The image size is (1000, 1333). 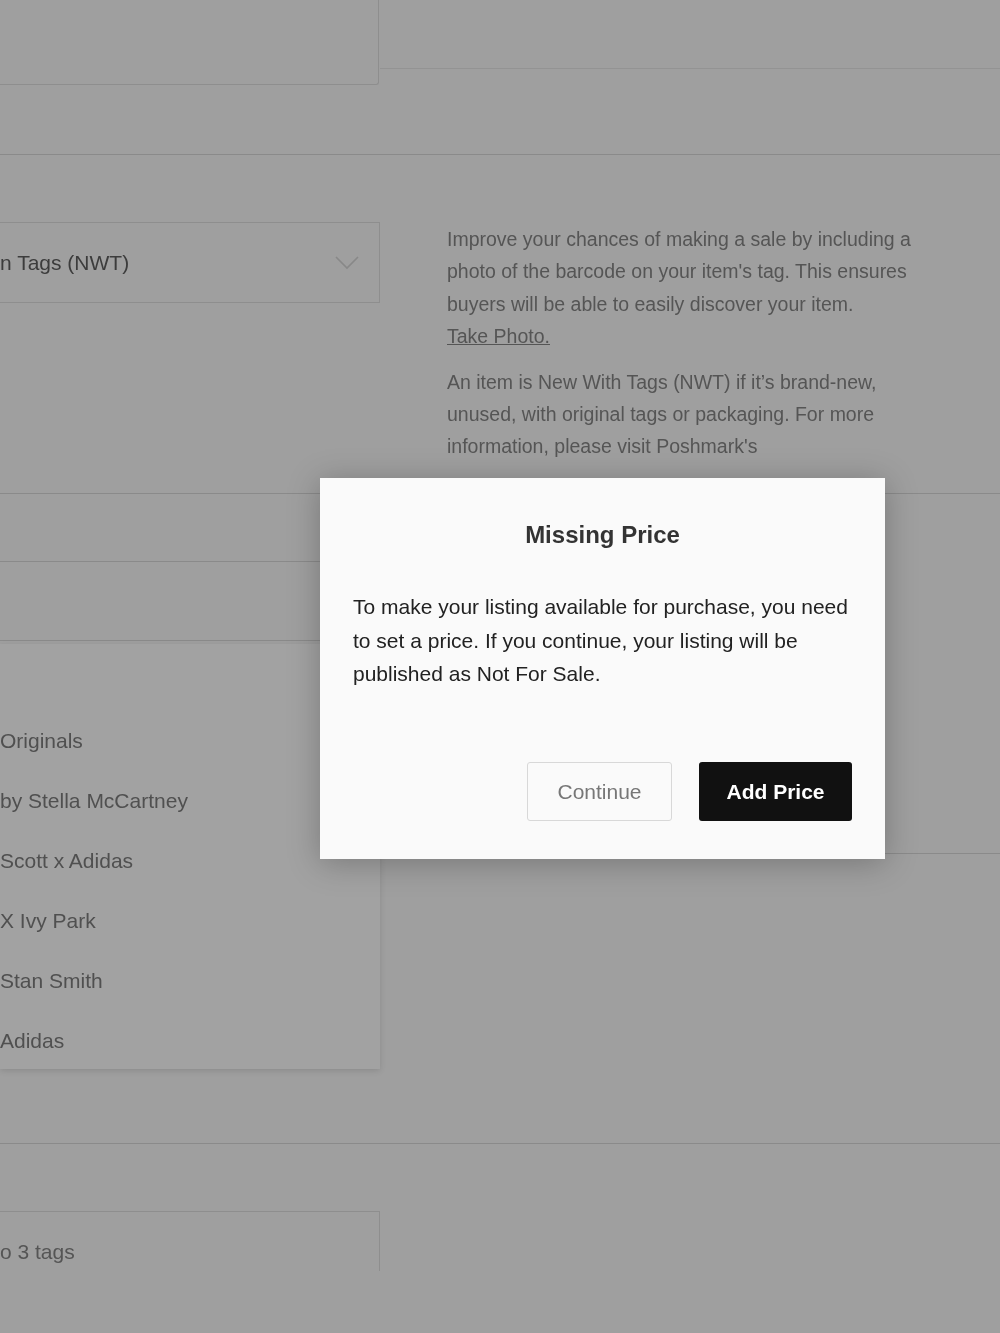 What do you see at coordinates (190, 262) in the screenshot?
I see `condition-select: n Tags (NWT)` at bounding box center [190, 262].